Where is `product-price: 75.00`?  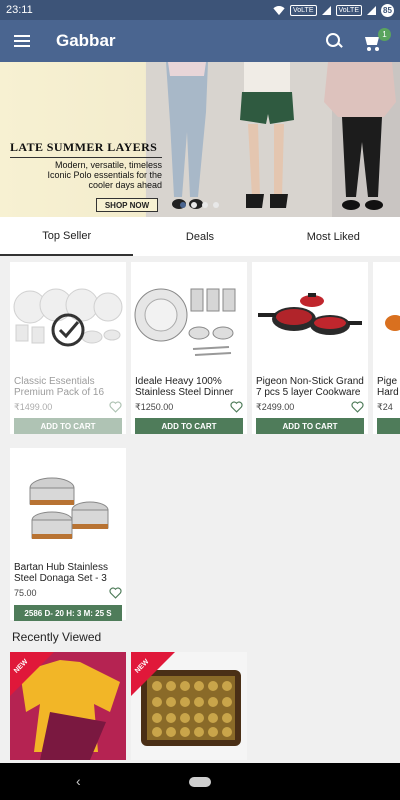
product-price: 75.00 is located at coordinates (25, 593).